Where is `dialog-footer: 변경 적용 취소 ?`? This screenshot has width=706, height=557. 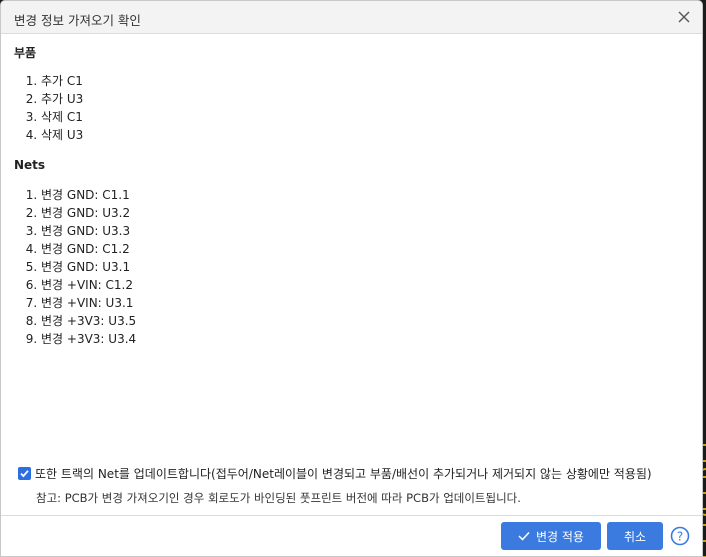
dialog-footer: 변경 적용 취소 ? is located at coordinates (351, 535).